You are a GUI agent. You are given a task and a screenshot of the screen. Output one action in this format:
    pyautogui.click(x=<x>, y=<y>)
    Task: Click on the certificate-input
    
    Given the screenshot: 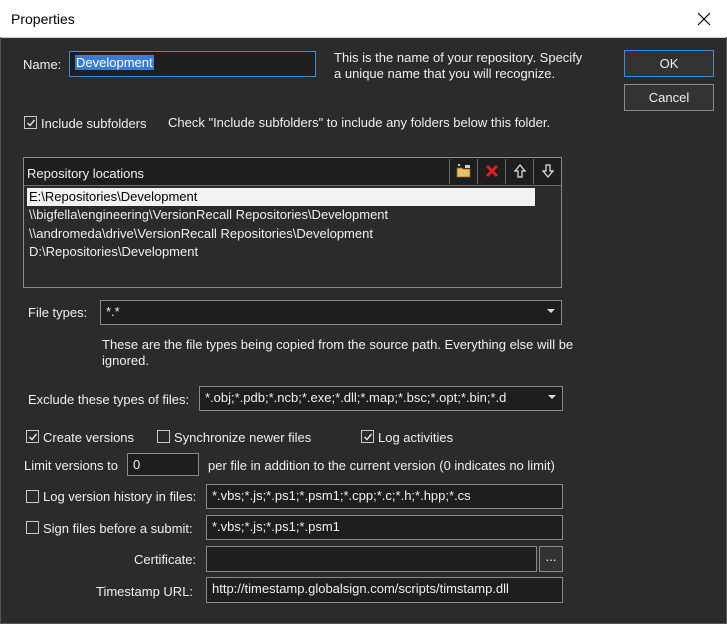 What is the action you would take?
    pyautogui.click(x=371, y=559)
    